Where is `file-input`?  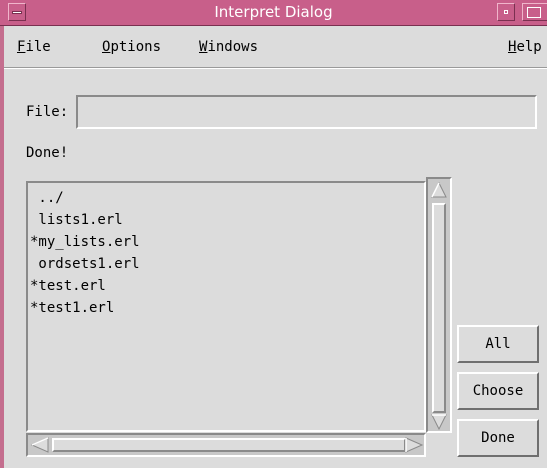 file-input is located at coordinates (306, 112).